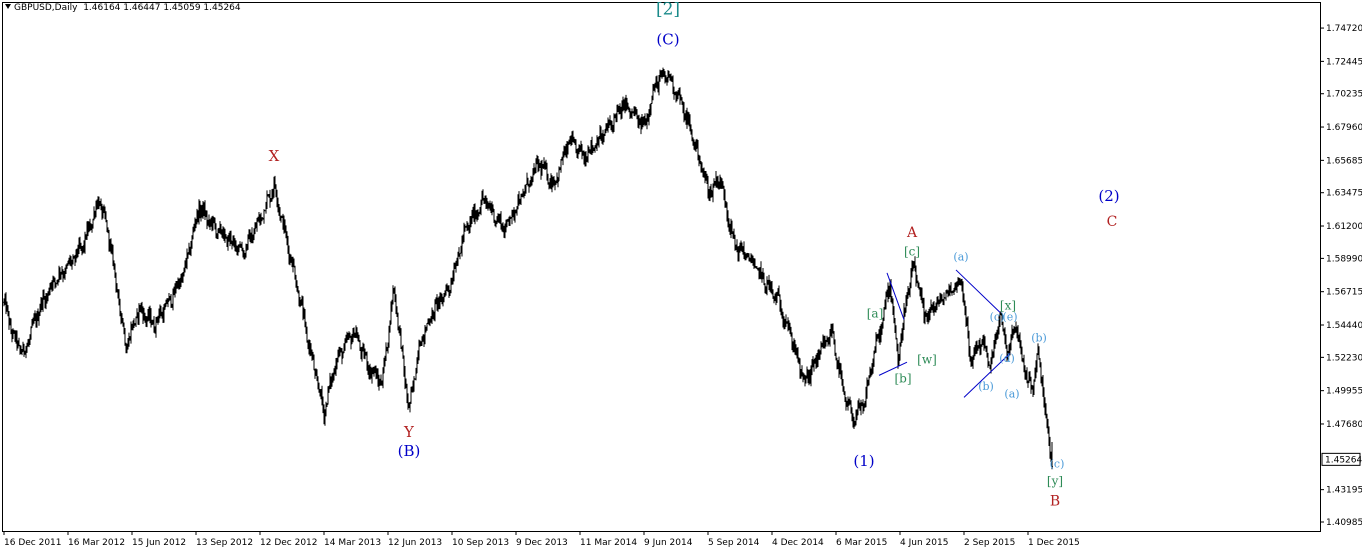 The height and width of the screenshot is (559, 1362). What do you see at coordinates (960, 256) in the screenshot?
I see `wave-label-16: (a)` at bounding box center [960, 256].